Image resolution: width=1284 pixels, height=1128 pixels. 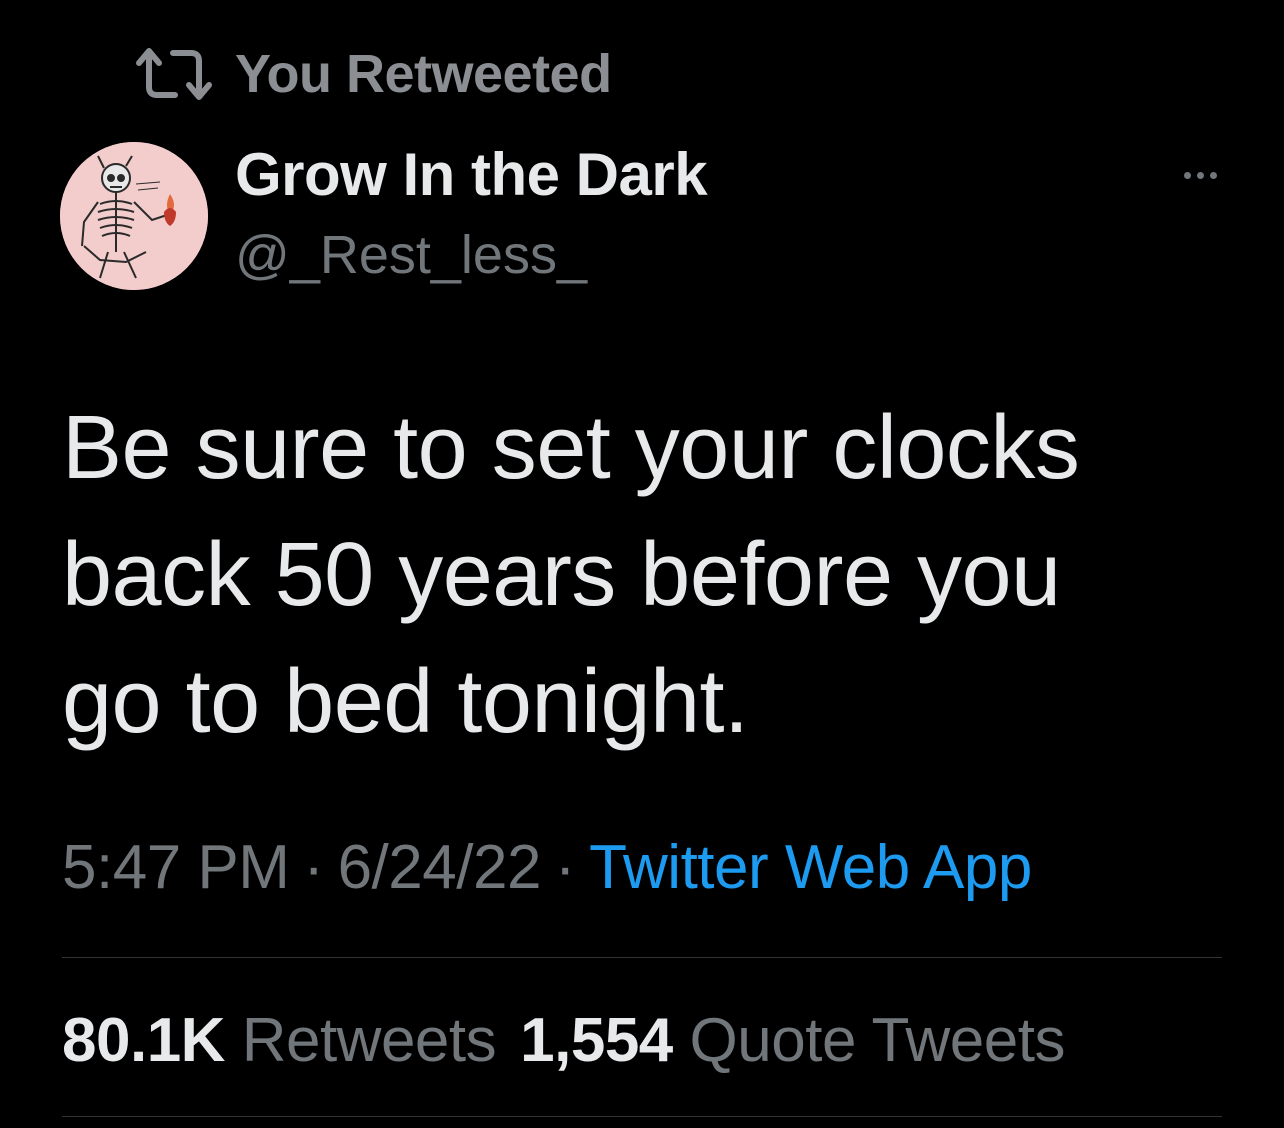 I want to click on retweets-count: 80.1K, so click(x=143, y=1040).